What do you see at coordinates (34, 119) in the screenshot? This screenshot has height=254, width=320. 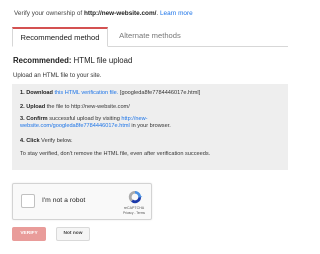 I see `step-3-label: 3. Confirm` at bounding box center [34, 119].